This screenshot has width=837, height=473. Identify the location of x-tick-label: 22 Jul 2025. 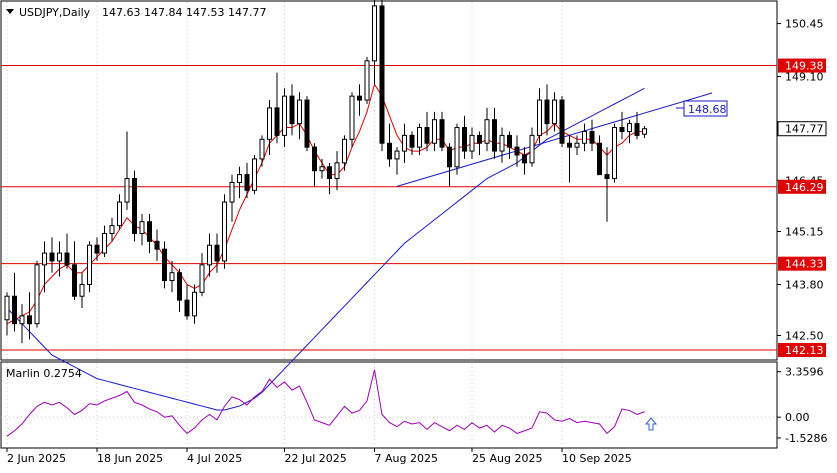
(316, 458).